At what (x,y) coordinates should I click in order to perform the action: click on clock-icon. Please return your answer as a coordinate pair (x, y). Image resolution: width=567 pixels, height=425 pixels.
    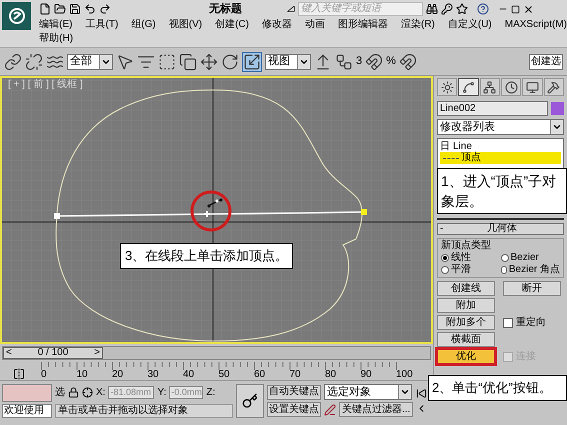
    Looking at the image, I should click on (511, 87).